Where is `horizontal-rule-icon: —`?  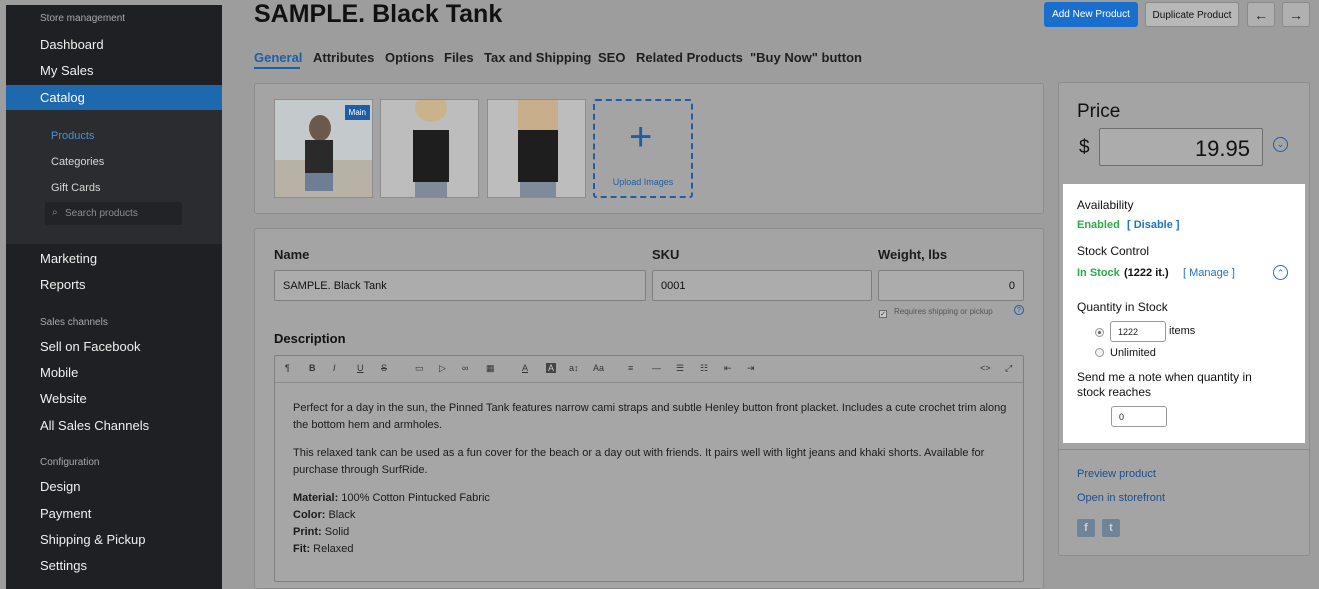
horizontal-rule-icon: — is located at coordinates (656, 368).